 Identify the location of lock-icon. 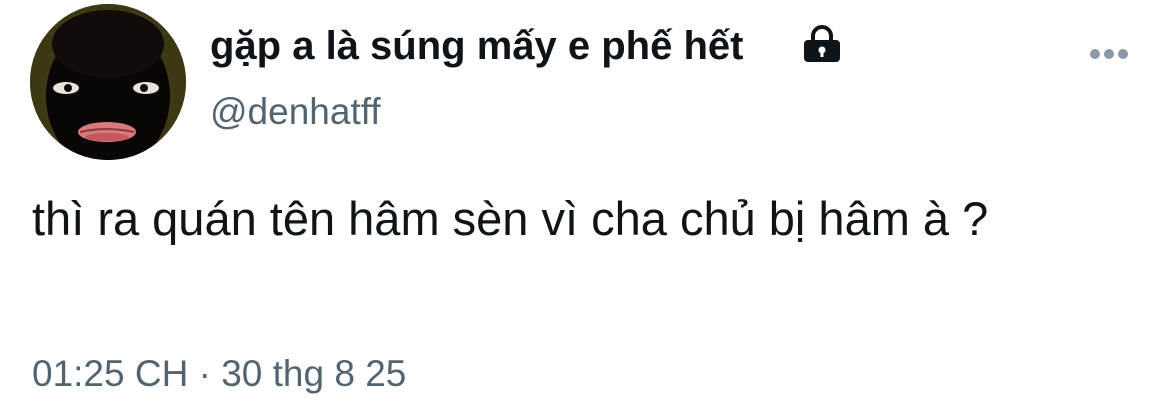
(822, 43).